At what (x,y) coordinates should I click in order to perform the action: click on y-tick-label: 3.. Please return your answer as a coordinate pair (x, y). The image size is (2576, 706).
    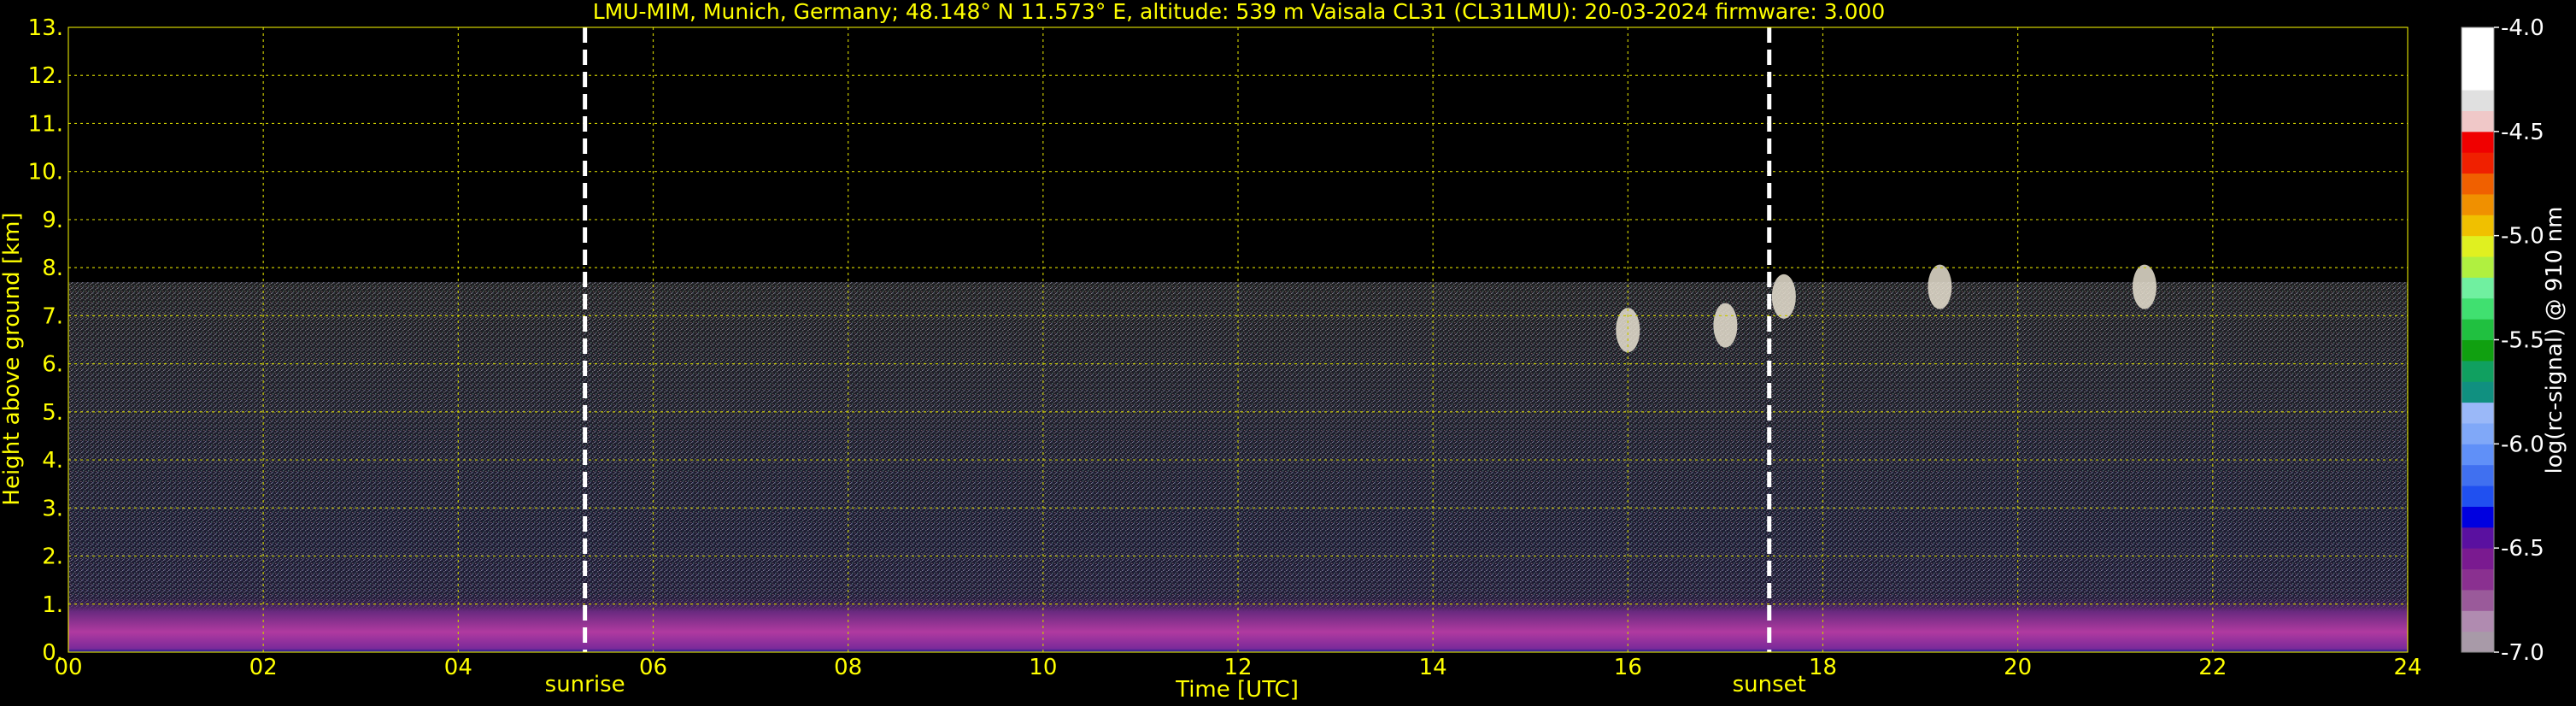
    Looking at the image, I should click on (52, 508).